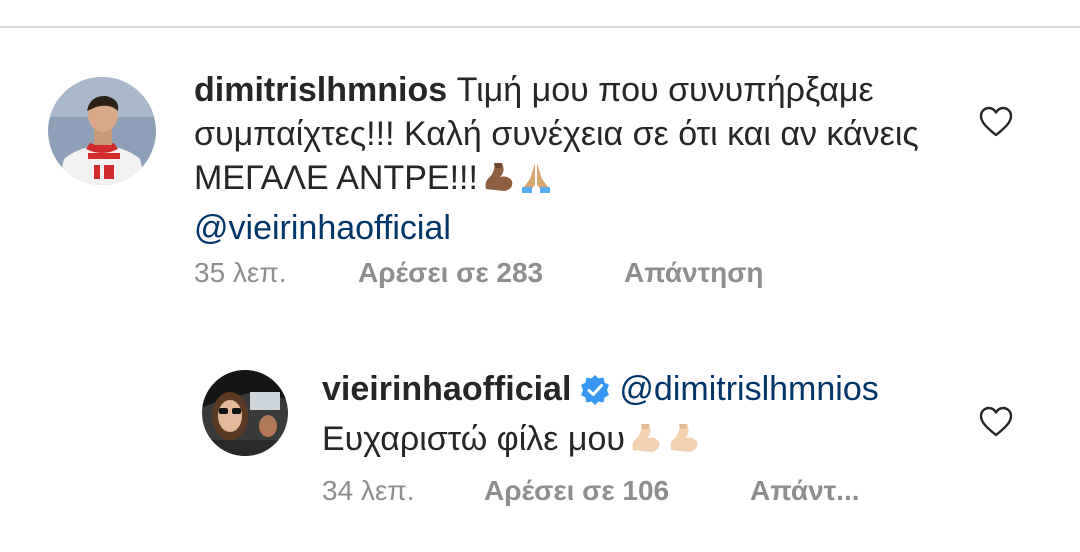  I want to click on reply-button: Απάντηση, so click(694, 273).